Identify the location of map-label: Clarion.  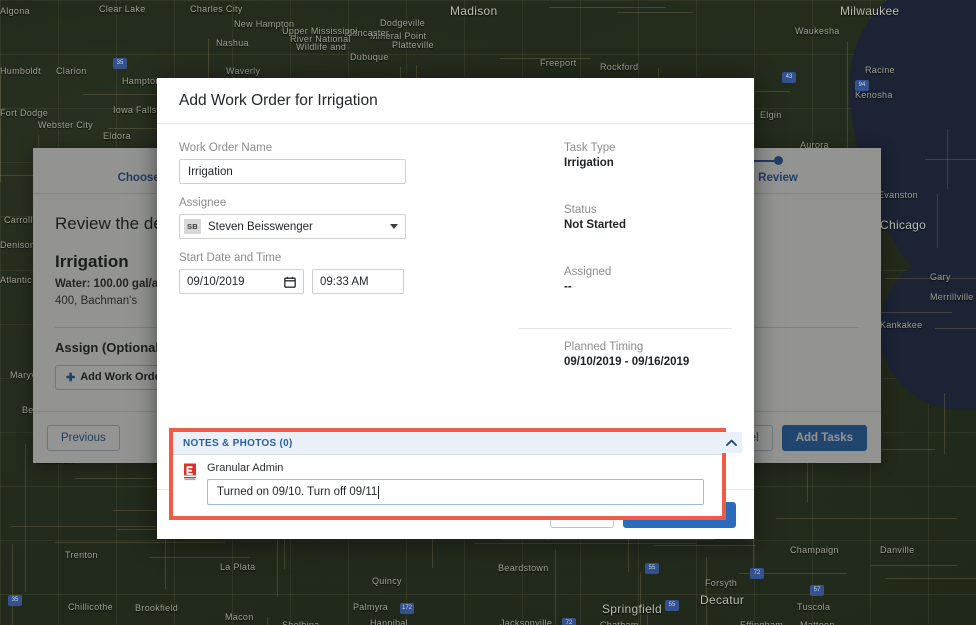
(71, 71).